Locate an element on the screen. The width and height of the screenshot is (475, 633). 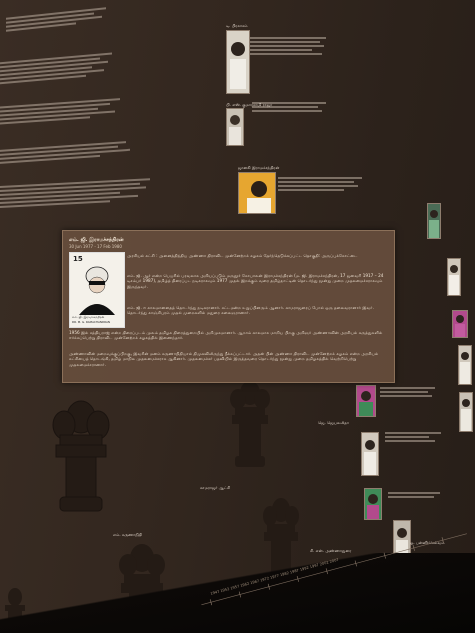
portrait-caption: பி. எஸ். குமாரசாமி ராஜா is located at coordinates (249, 104).